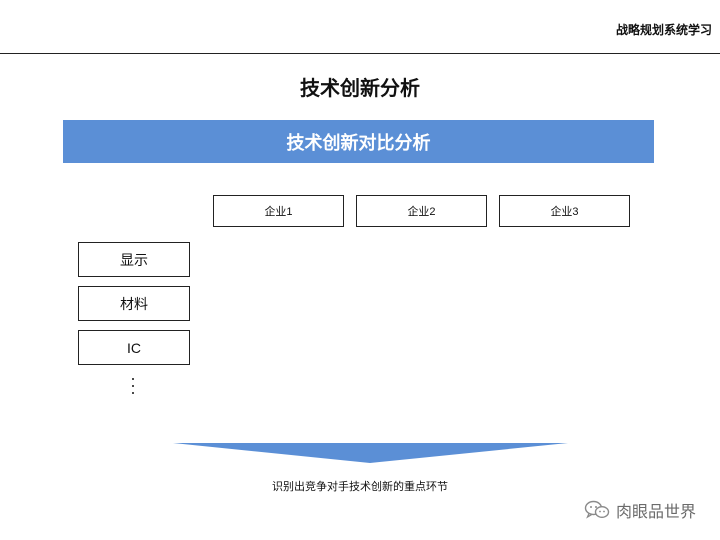 Image resolution: width=720 pixels, height=540 pixels. I want to click on wechat-icon, so click(597, 509).